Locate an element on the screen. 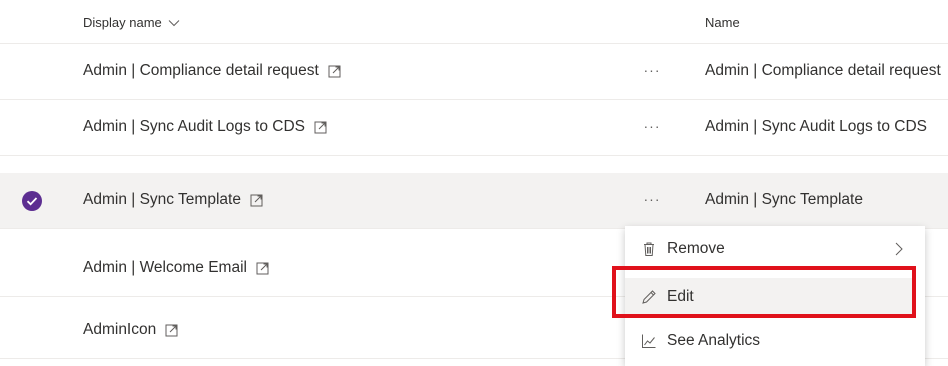 This screenshot has width=948, height=366. display-name-cell: Admin | Sync Template is located at coordinates (173, 200).